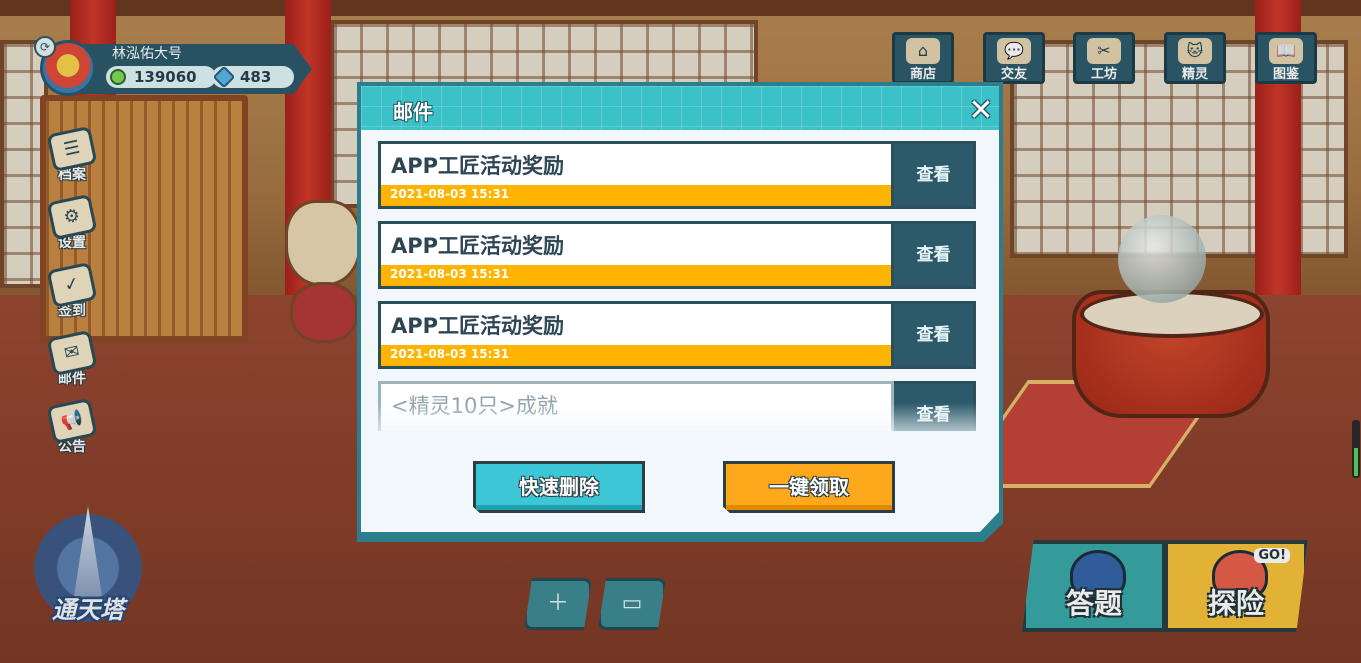 This screenshot has height=663, width=1361. I want to click on list-fade-mask, so click(679, 417).